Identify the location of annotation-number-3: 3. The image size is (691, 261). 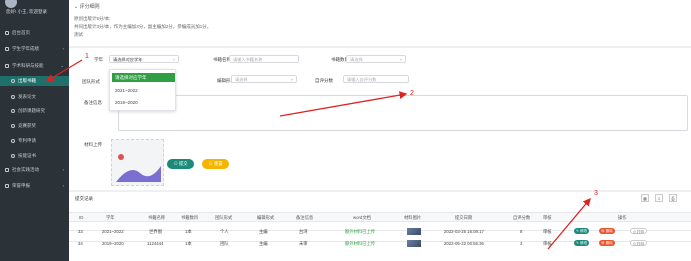
(596, 193).